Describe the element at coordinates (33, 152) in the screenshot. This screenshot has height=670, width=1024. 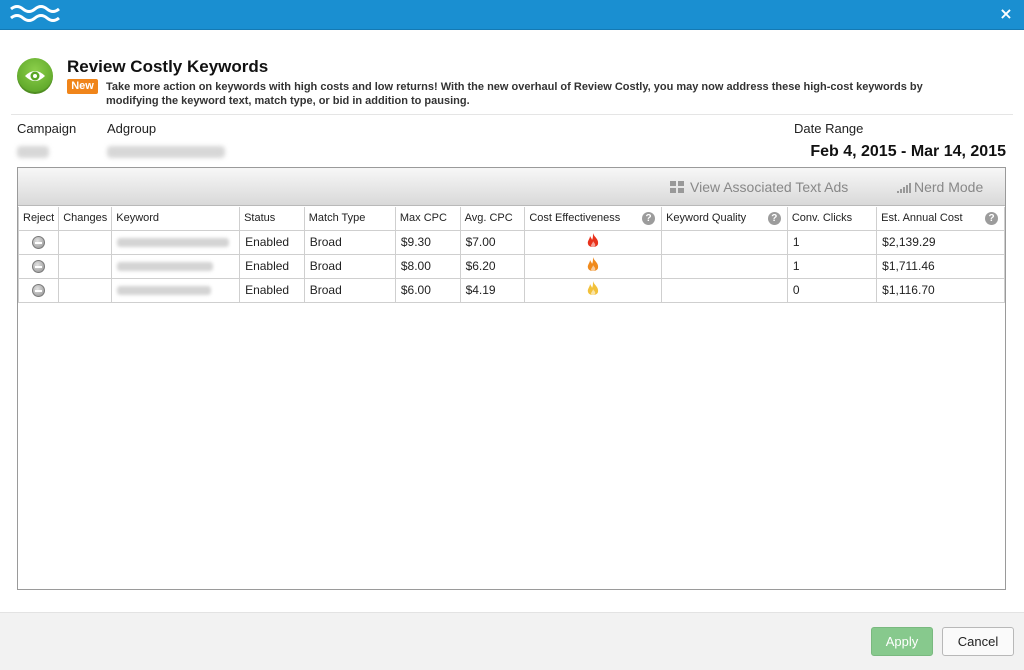
I see `campaign-value-redacted` at that location.